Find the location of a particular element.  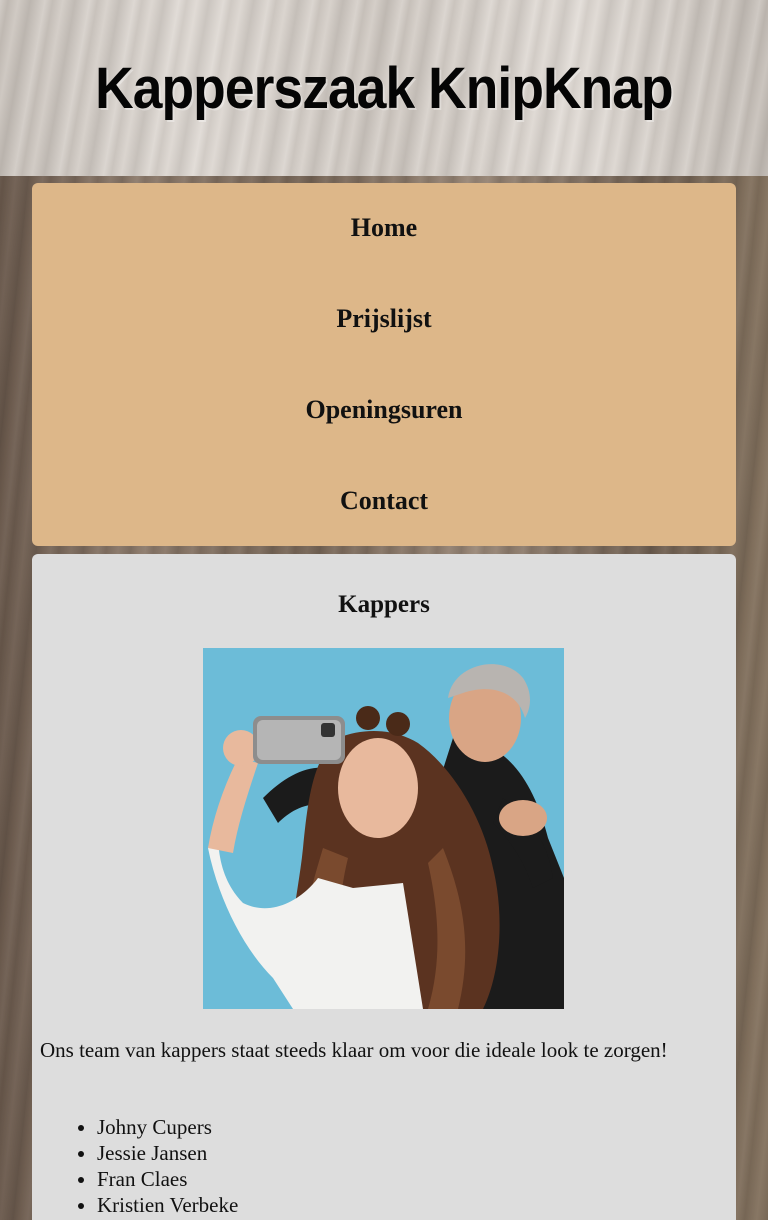

nav-item-contact: Contact is located at coordinates (384, 501).